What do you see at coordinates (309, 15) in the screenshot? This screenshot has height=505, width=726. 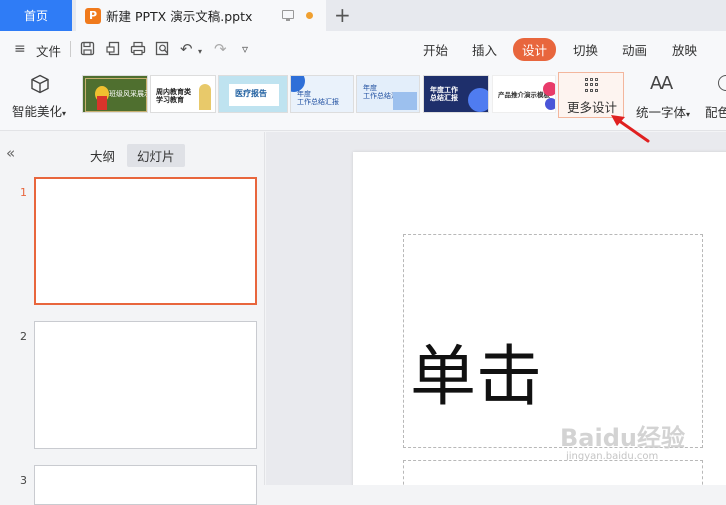 I see `unsaved-indicator-dot` at bounding box center [309, 15].